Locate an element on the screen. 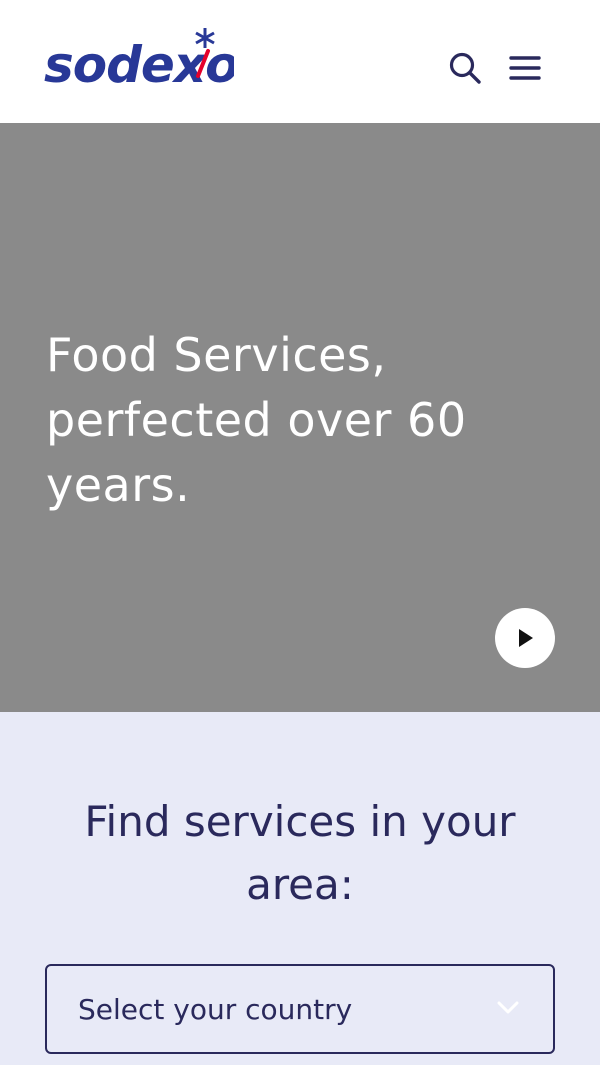 Image resolution: width=600 pixels, height=1065 pixels. menu-button is located at coordinates (525, 68).